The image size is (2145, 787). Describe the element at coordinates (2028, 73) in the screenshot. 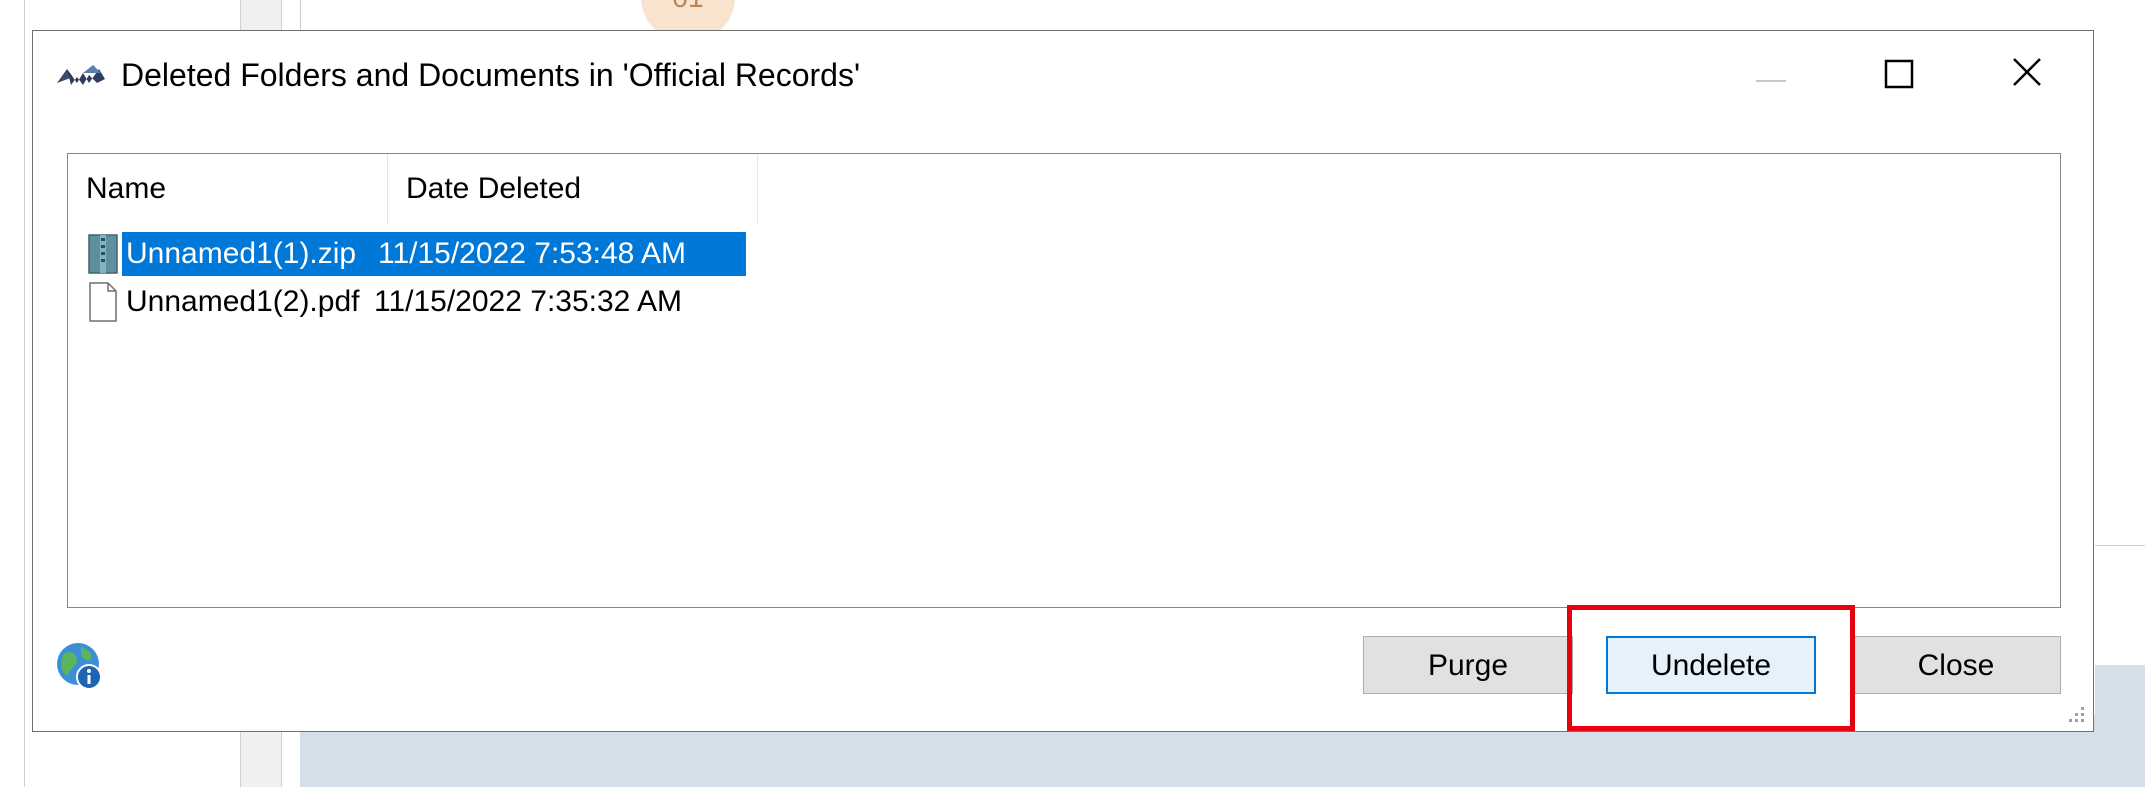

I see `close-icon` at that location.